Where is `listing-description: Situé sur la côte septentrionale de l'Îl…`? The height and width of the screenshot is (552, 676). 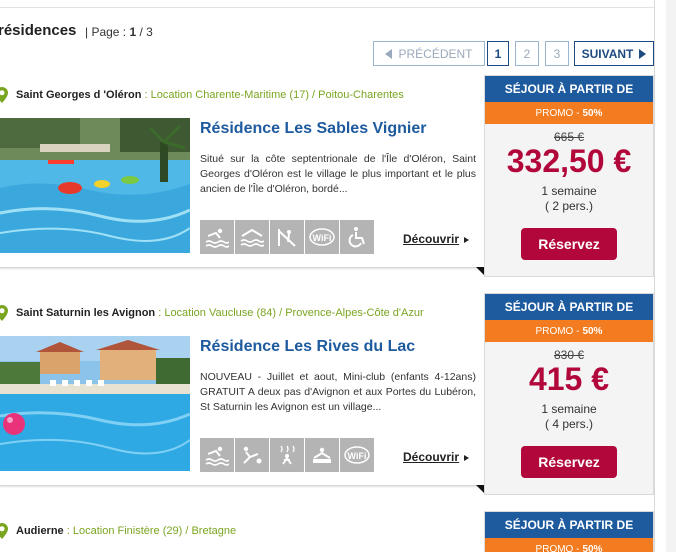
listing-description: Situé sur la côte septentrionale de l'Îl… is located at coordinates (338, 174).